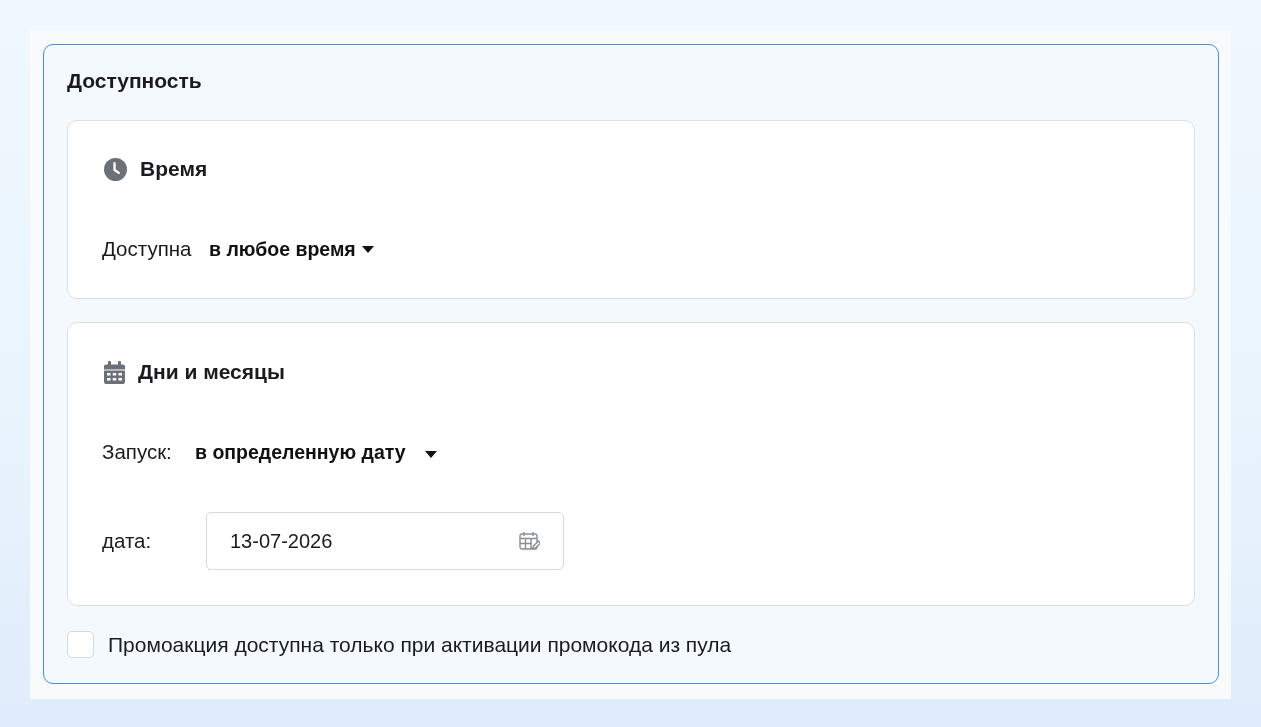 Image resolution: width=1261 pixels, height=727 pixels. Describe the element at coordinates (147, 249) in the screenshot. I see `field-label: Доступна` at that location.